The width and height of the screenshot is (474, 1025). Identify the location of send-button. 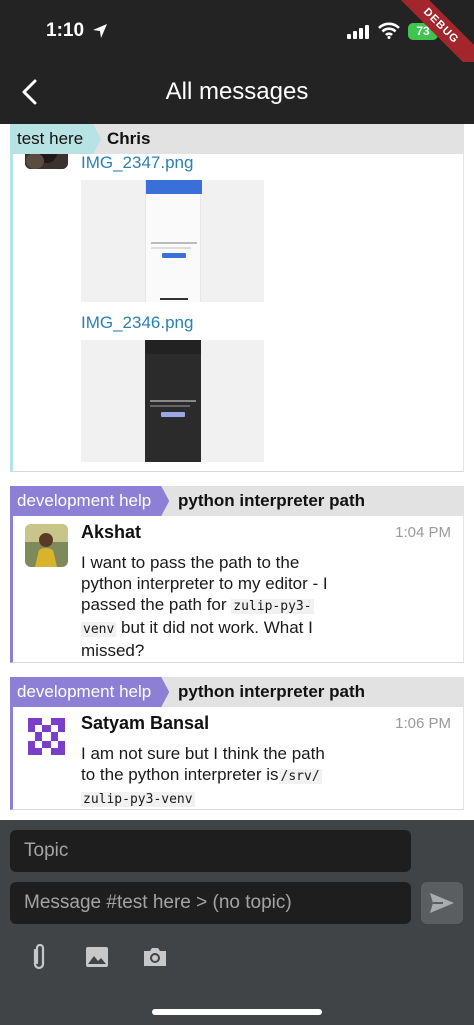
(442, 903).